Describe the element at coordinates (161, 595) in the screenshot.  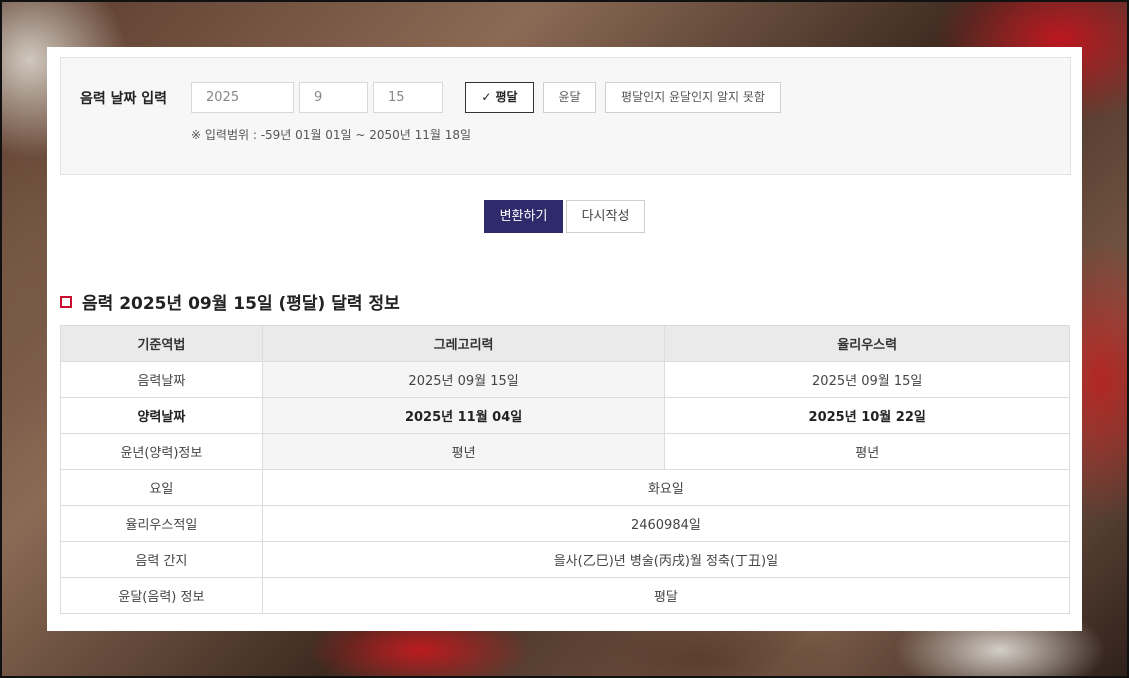
I see `row-label: 윤달(음력) 정보` at that location.